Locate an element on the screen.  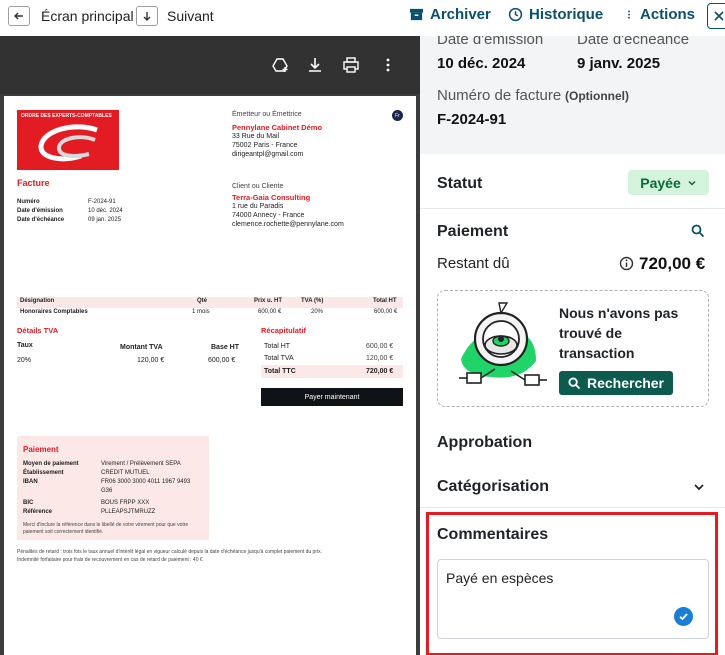
home-link: Écran principal is located at coordinates (87, 16).